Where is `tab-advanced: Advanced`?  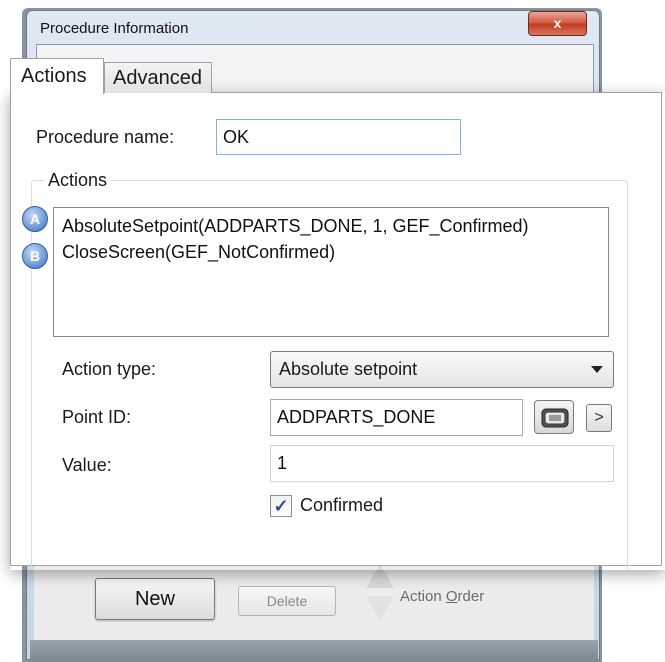 tab-advanced: Advanced is located at coordinates (158, 77).